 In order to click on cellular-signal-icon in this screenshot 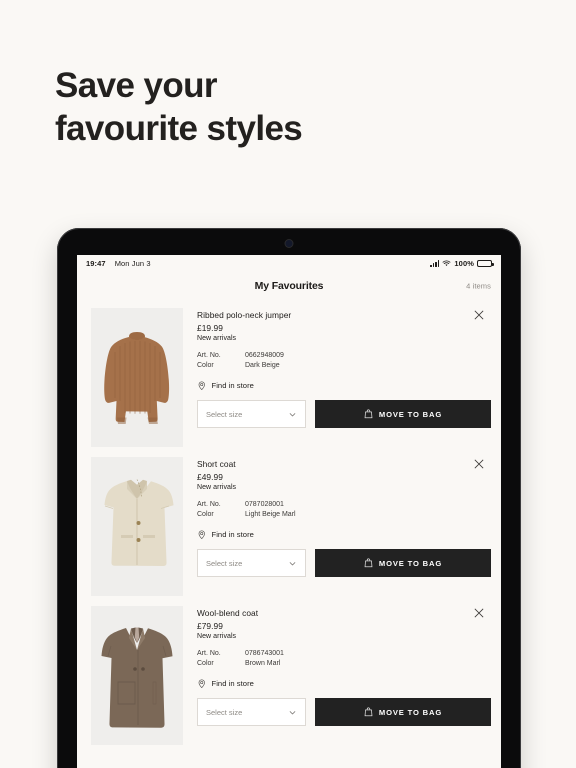, I will do `click(435, 263)`.